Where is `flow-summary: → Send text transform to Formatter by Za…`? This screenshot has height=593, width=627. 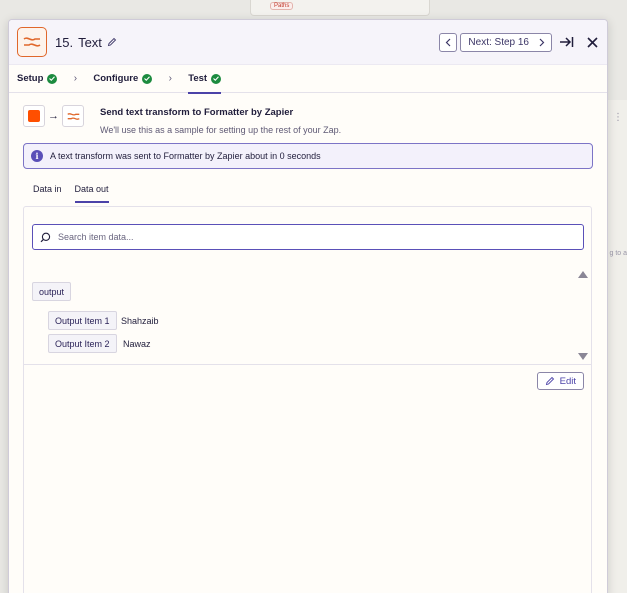 flow-summary: → Send text transform to Formatter by Za… is located at coordinates (308, 120).